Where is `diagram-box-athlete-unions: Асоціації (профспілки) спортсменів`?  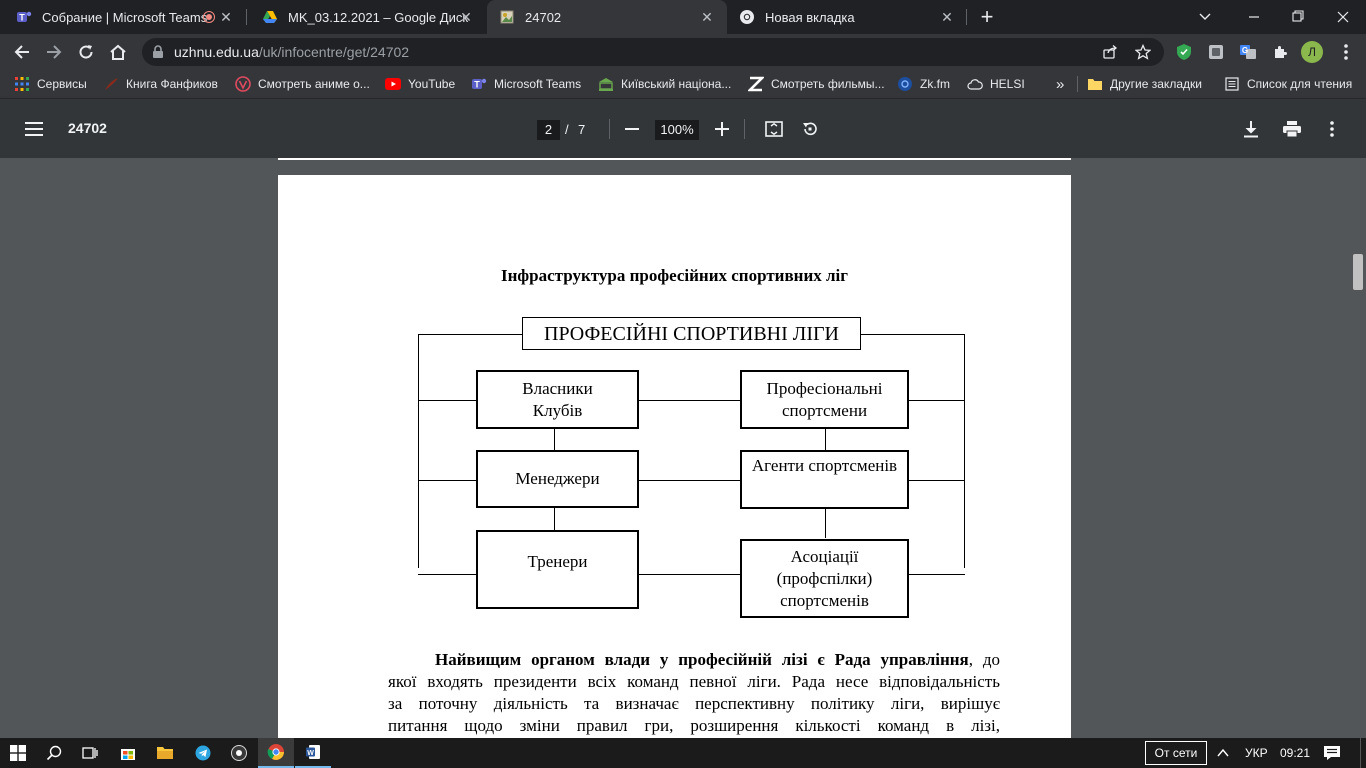
diagram-box-athlete-unions: Асоціації (профспілки) спортсменів is located at coordinates (824, 578).